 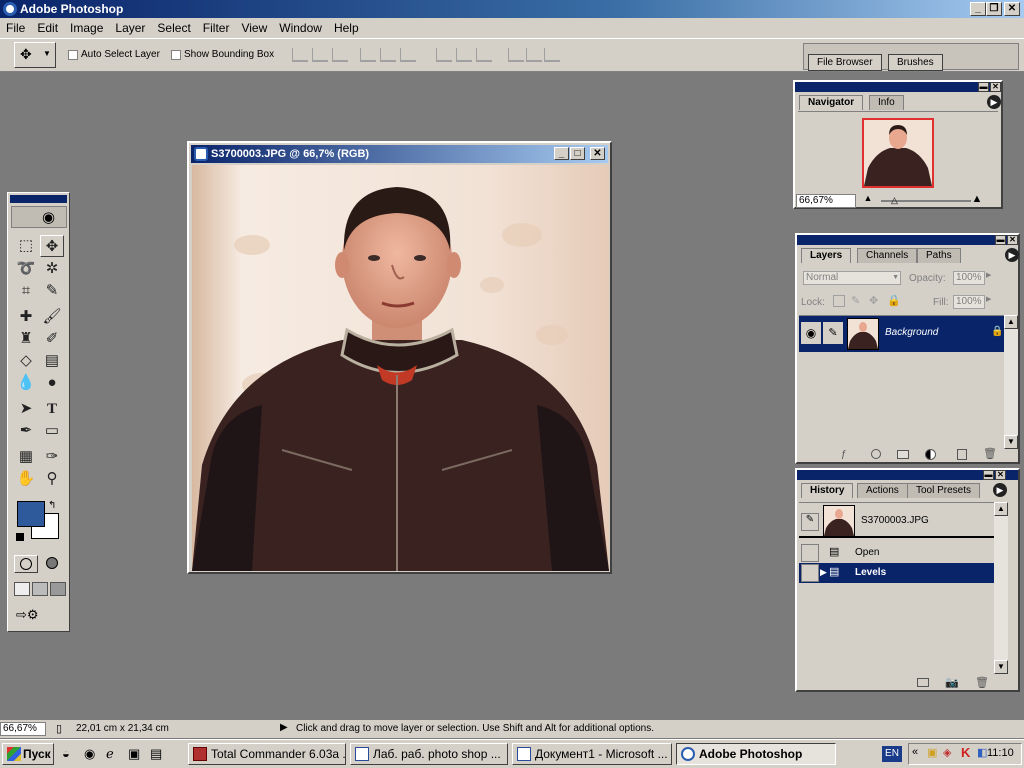 I want to click on tray-expand-icon: «, so click(x=915, y=752).